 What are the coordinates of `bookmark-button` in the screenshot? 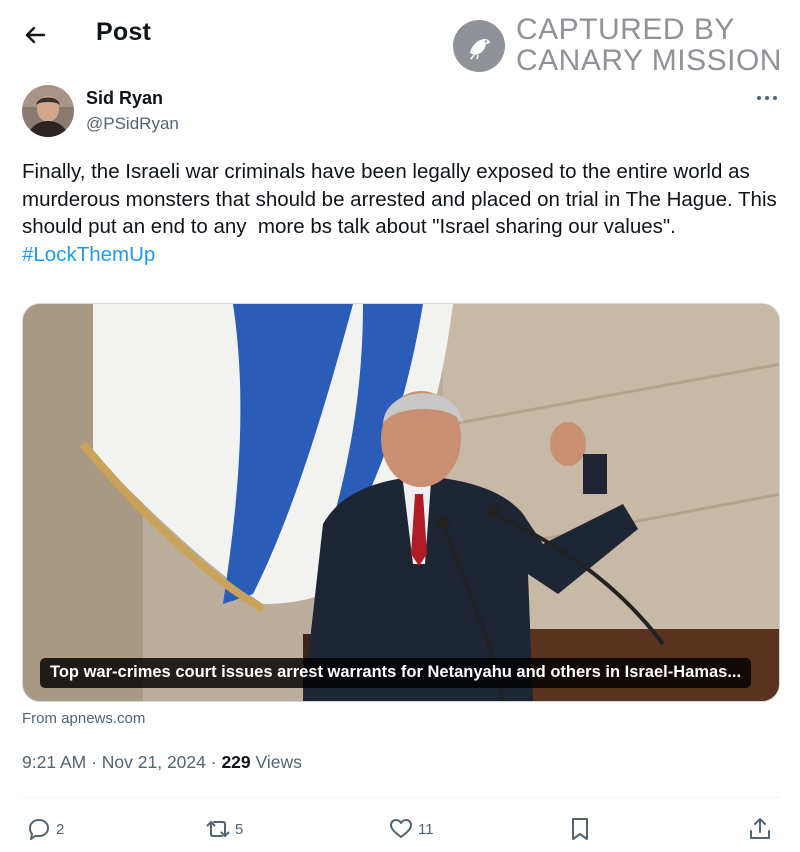 It's located at (580, 829).